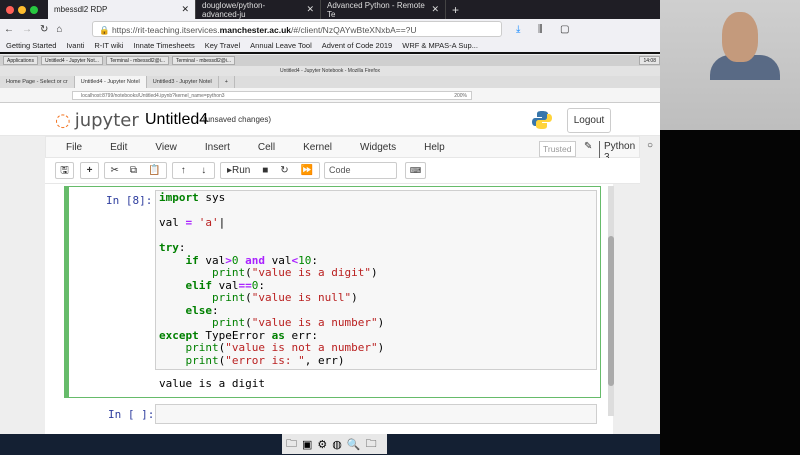 This screenshot has width=800, height=455. I want to click on insert-cell-button: +, so click(89, 170).